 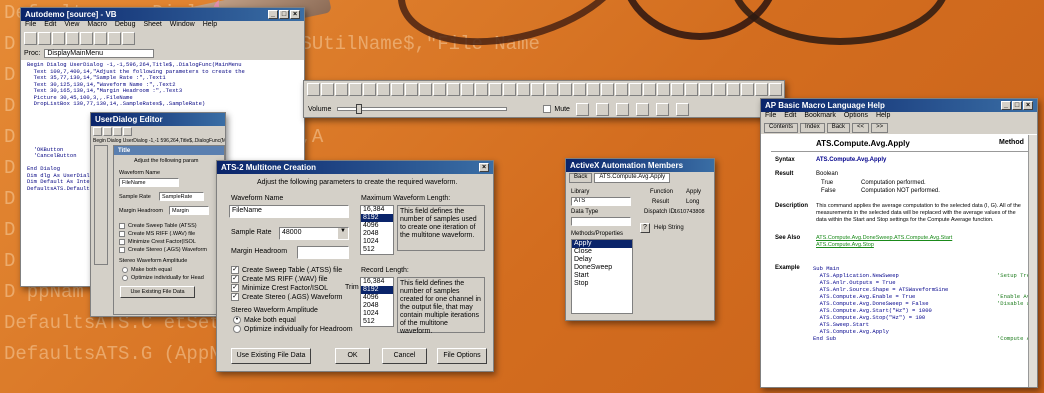 I want to click on help-nav-button: Index, so click(x=812, y=128).